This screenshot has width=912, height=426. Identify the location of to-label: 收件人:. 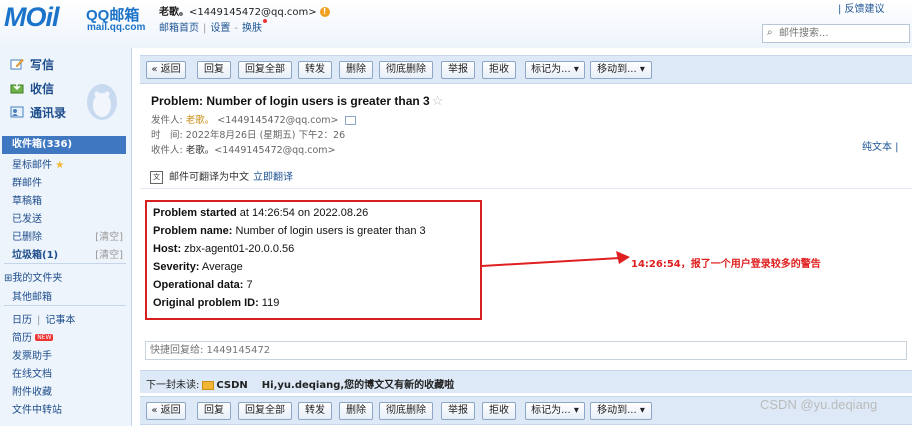
(167, 150).